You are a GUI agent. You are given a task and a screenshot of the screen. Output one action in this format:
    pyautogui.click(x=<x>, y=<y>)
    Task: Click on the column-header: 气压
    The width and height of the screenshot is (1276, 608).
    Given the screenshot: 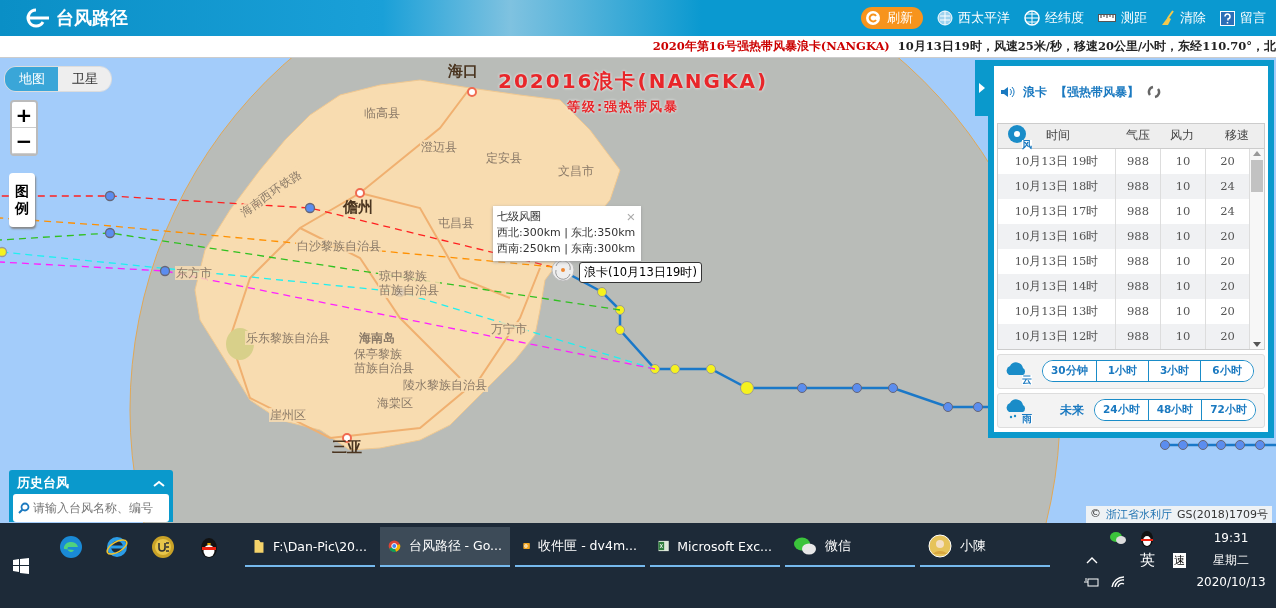 What is the action you would take?
    pyautogui.click(x=1138, y=136)
    